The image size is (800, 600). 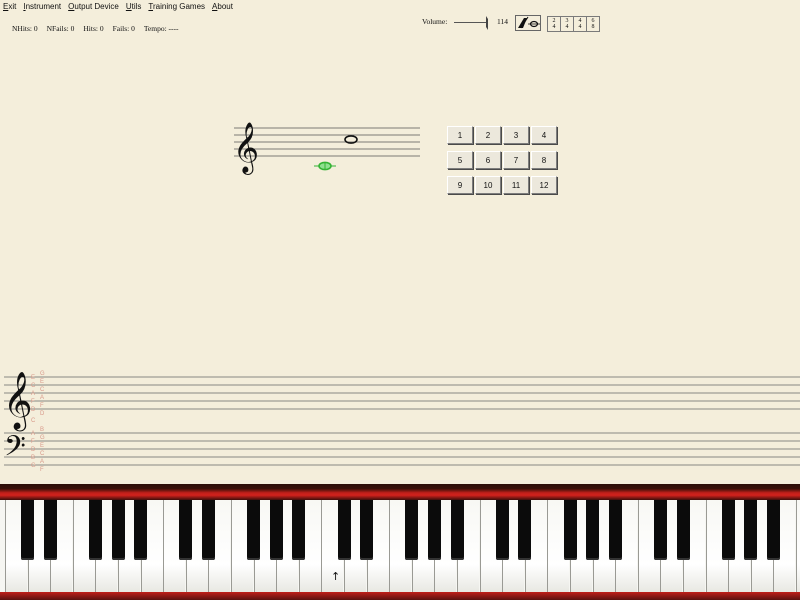 What do you see at coordinates (123, 28) in the screenshot?
I see `fails-stat: Fails: 0` at bounding box center [123, 28].